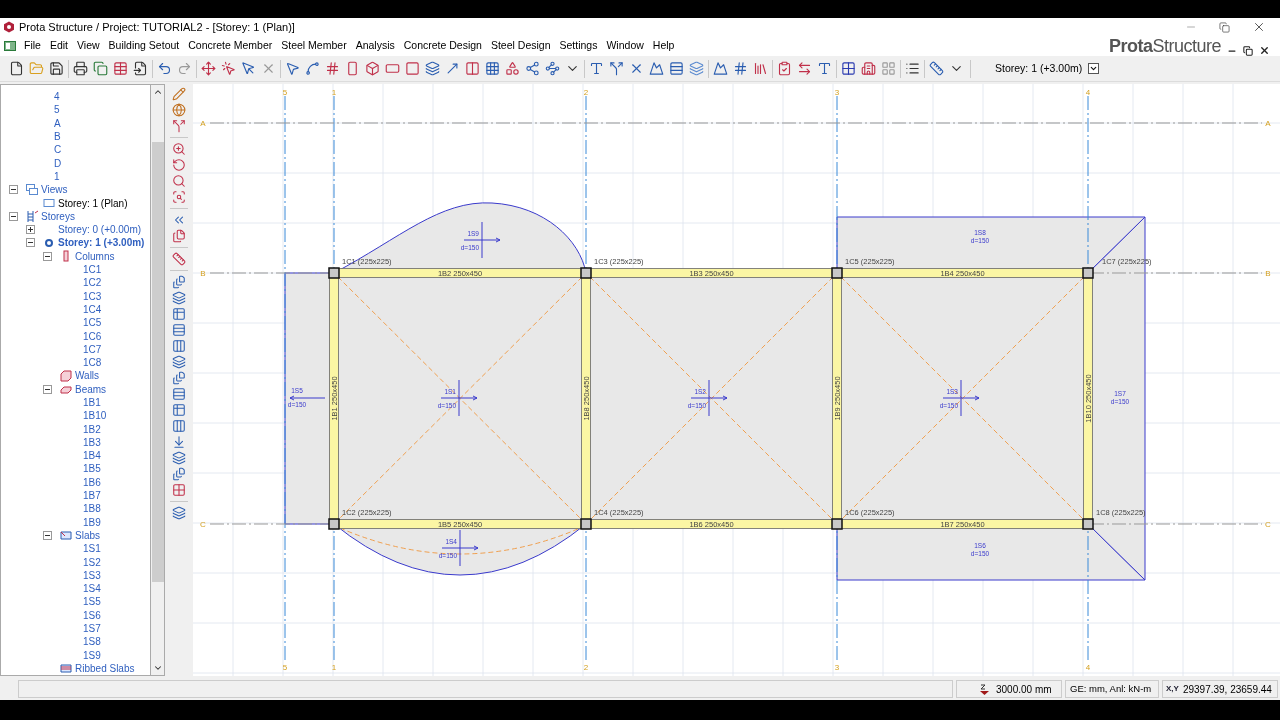  I want to click on tree-item: 1S2, so click(92, 562).